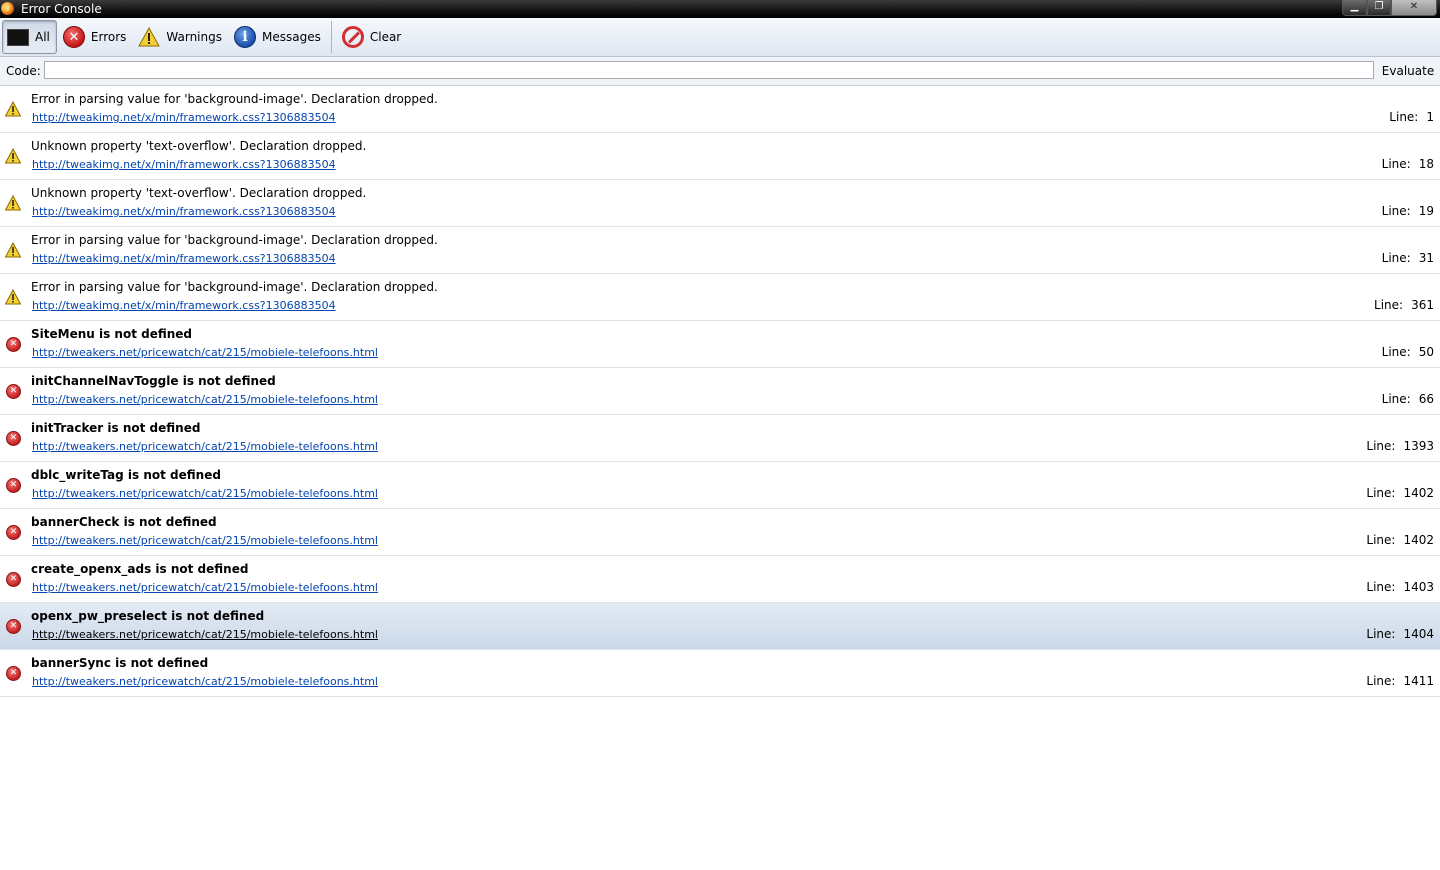 This screenshot has width=1440, height=870. What do you see at coordinates (18, 37) in the screenshot?
I see `console-icon` at bounding box center [18, 37].